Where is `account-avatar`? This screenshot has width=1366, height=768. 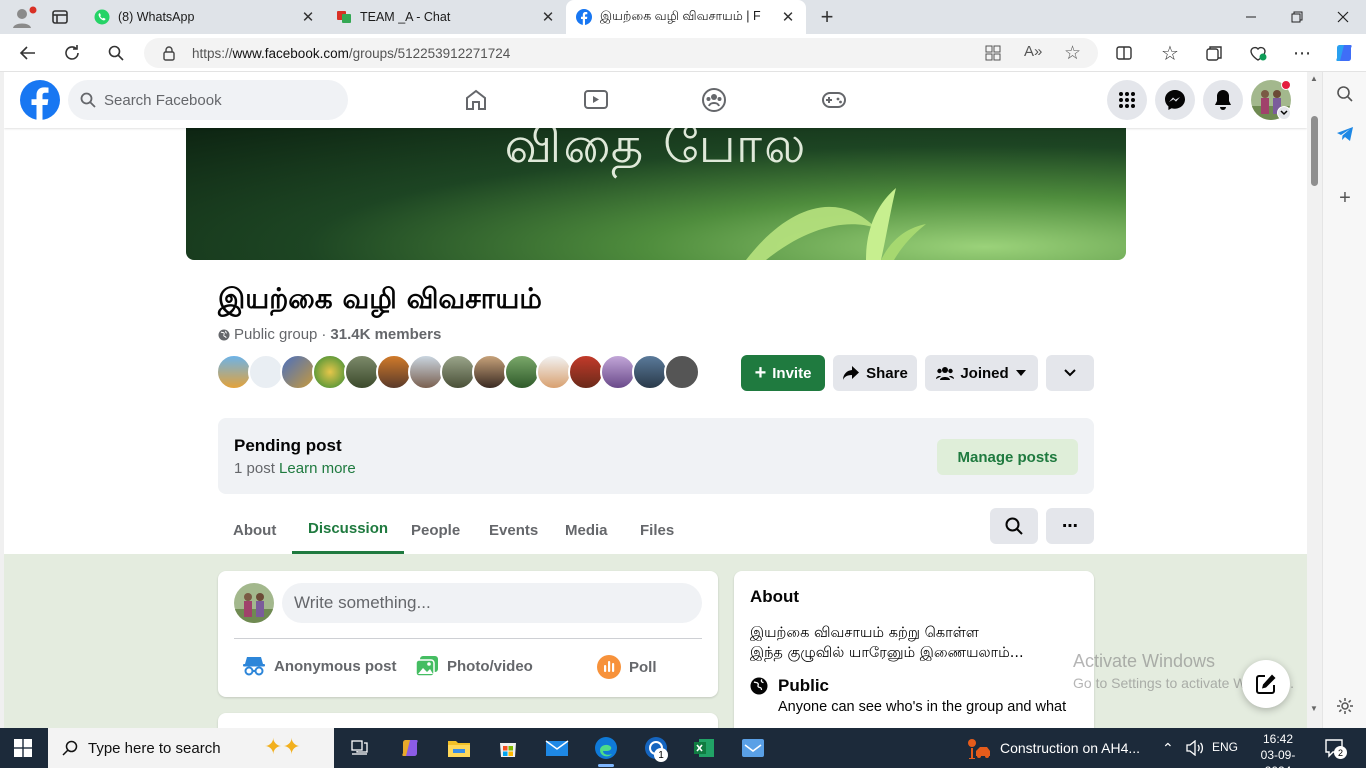
account-avatar is located at coordinates (1271, 100).